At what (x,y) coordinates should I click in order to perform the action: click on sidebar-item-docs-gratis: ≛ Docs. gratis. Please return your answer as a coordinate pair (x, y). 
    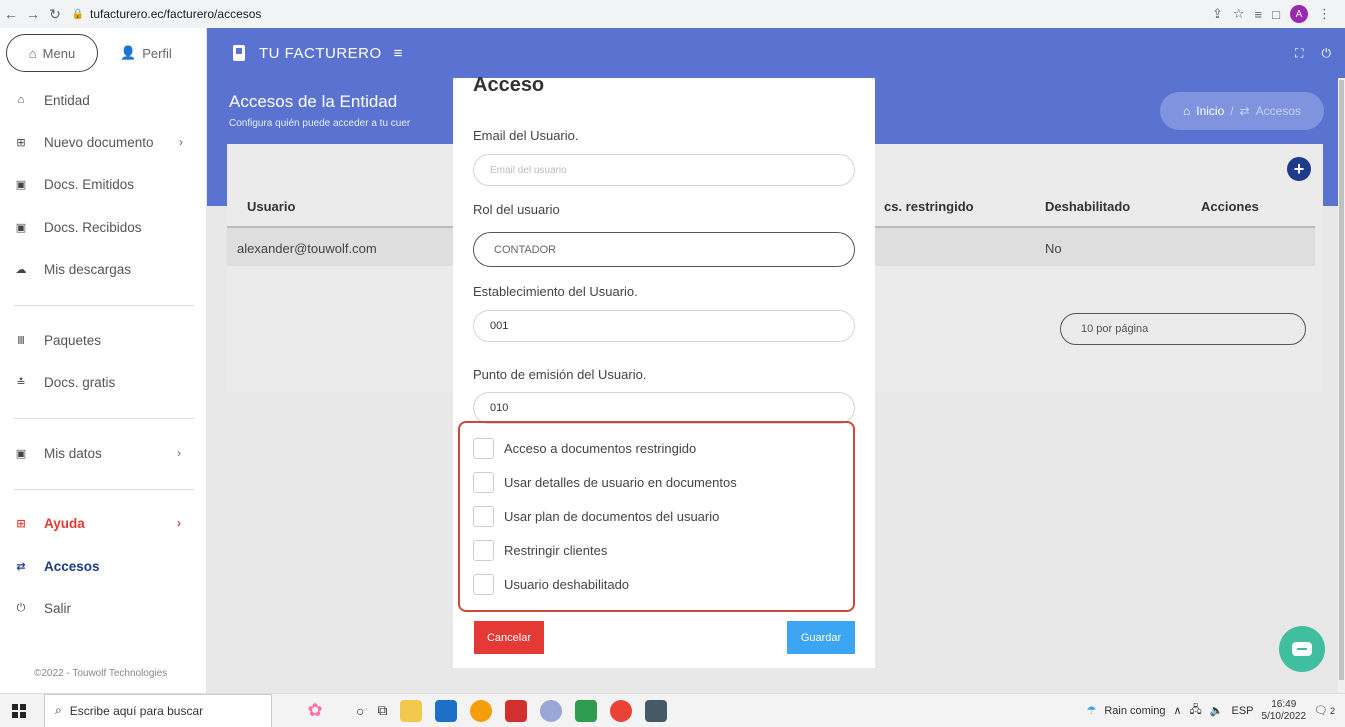
    Looking at the image, I should click on (103, 382).